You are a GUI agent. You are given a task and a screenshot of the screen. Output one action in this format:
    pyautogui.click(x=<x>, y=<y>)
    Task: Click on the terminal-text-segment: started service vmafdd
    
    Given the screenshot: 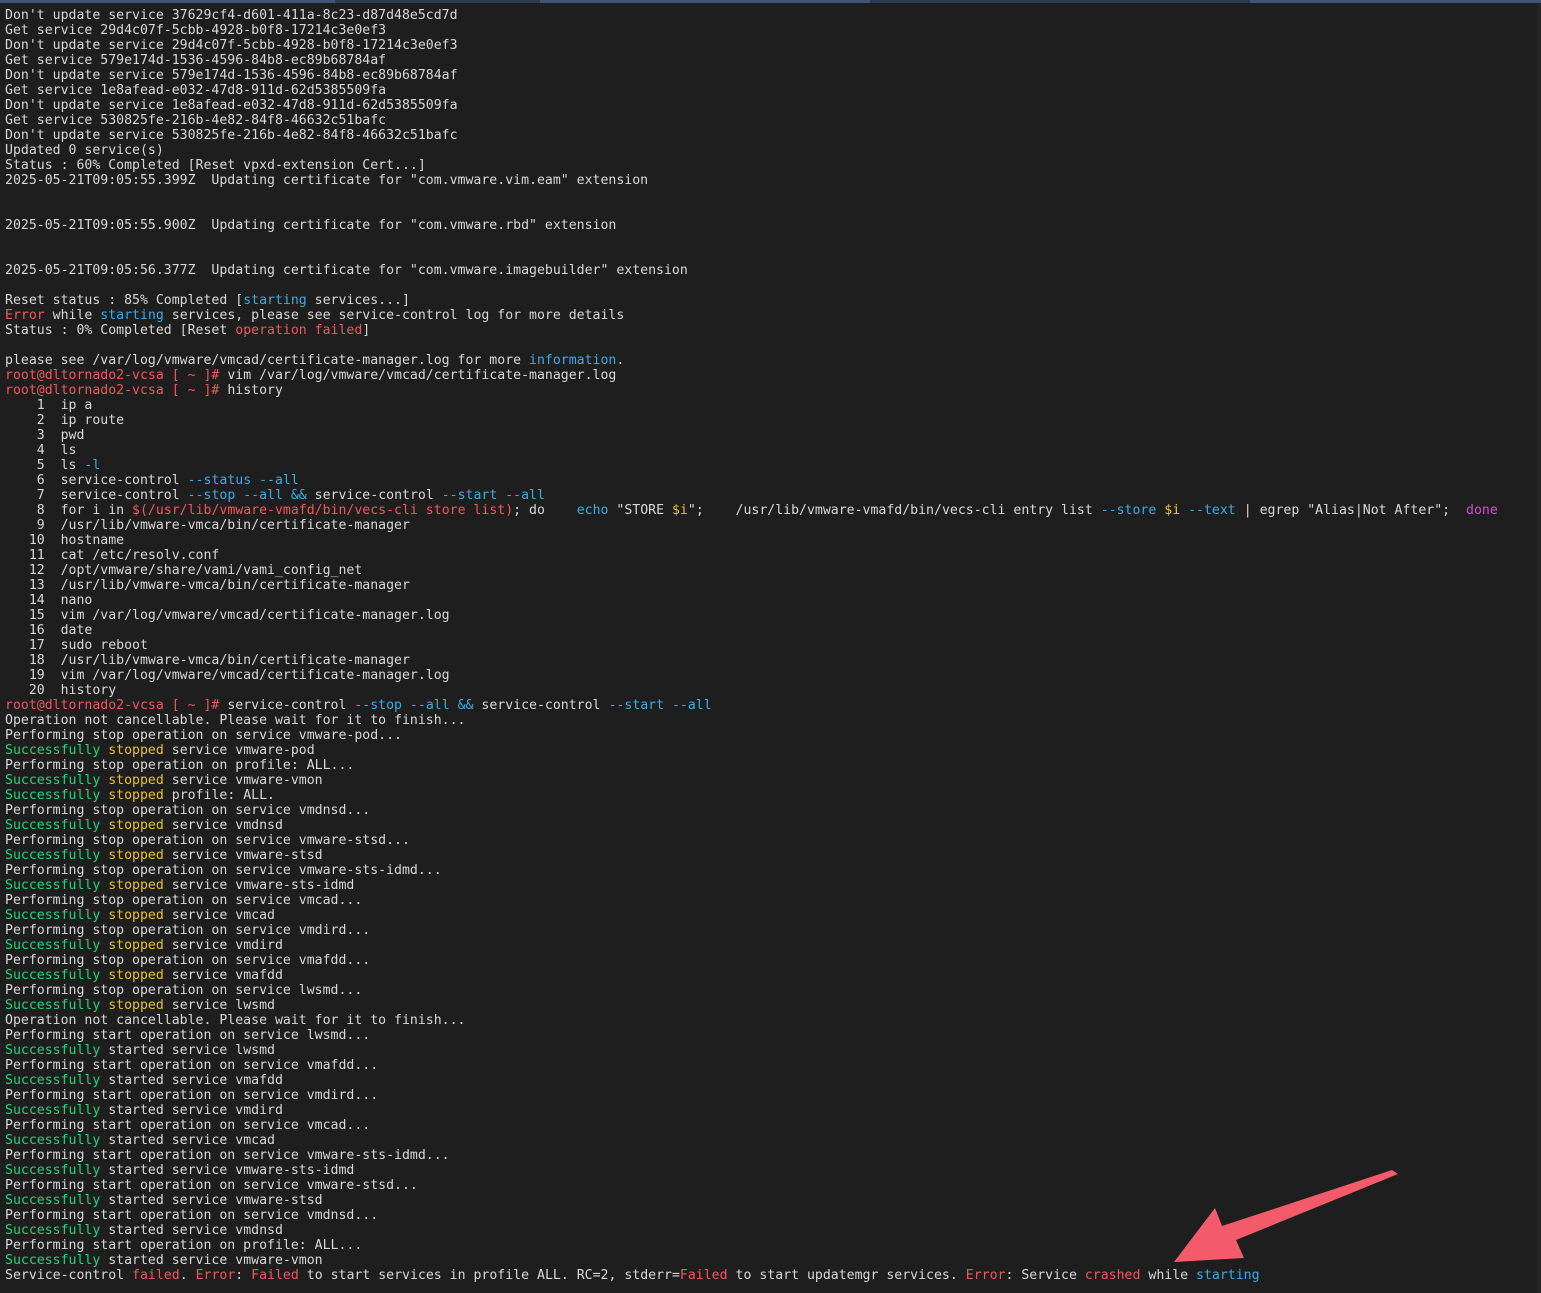 What is the action you would take?
    pyautogui.click(x=191, y=1080)
    